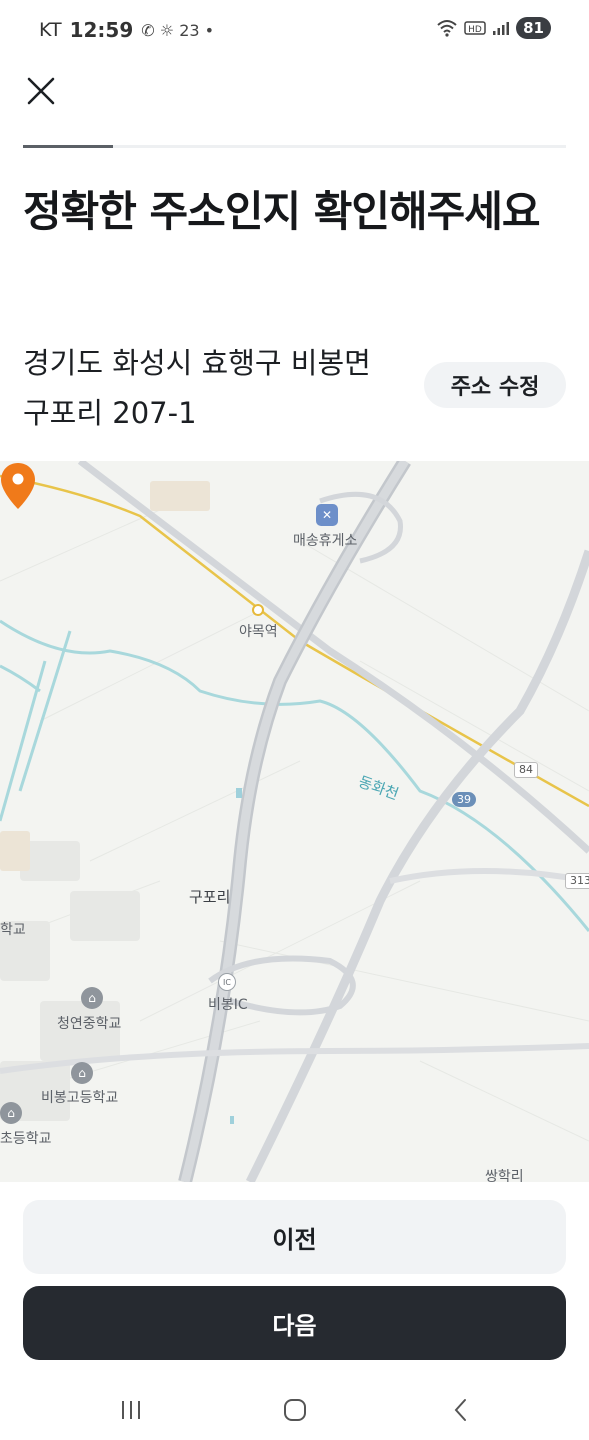 The width and height of the screenshot is (589, 1440). I want to click on carrier: KT, so click(50, 30).